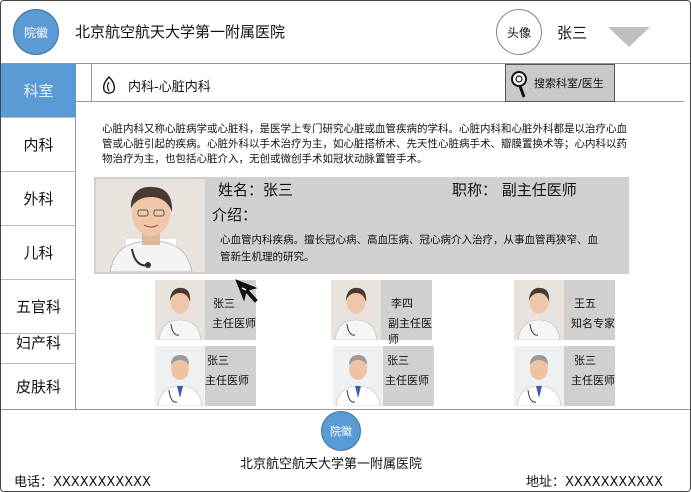 The image size is (691, 492). I want to click on featured-intro-label: 介绍：, so click(235, 215).